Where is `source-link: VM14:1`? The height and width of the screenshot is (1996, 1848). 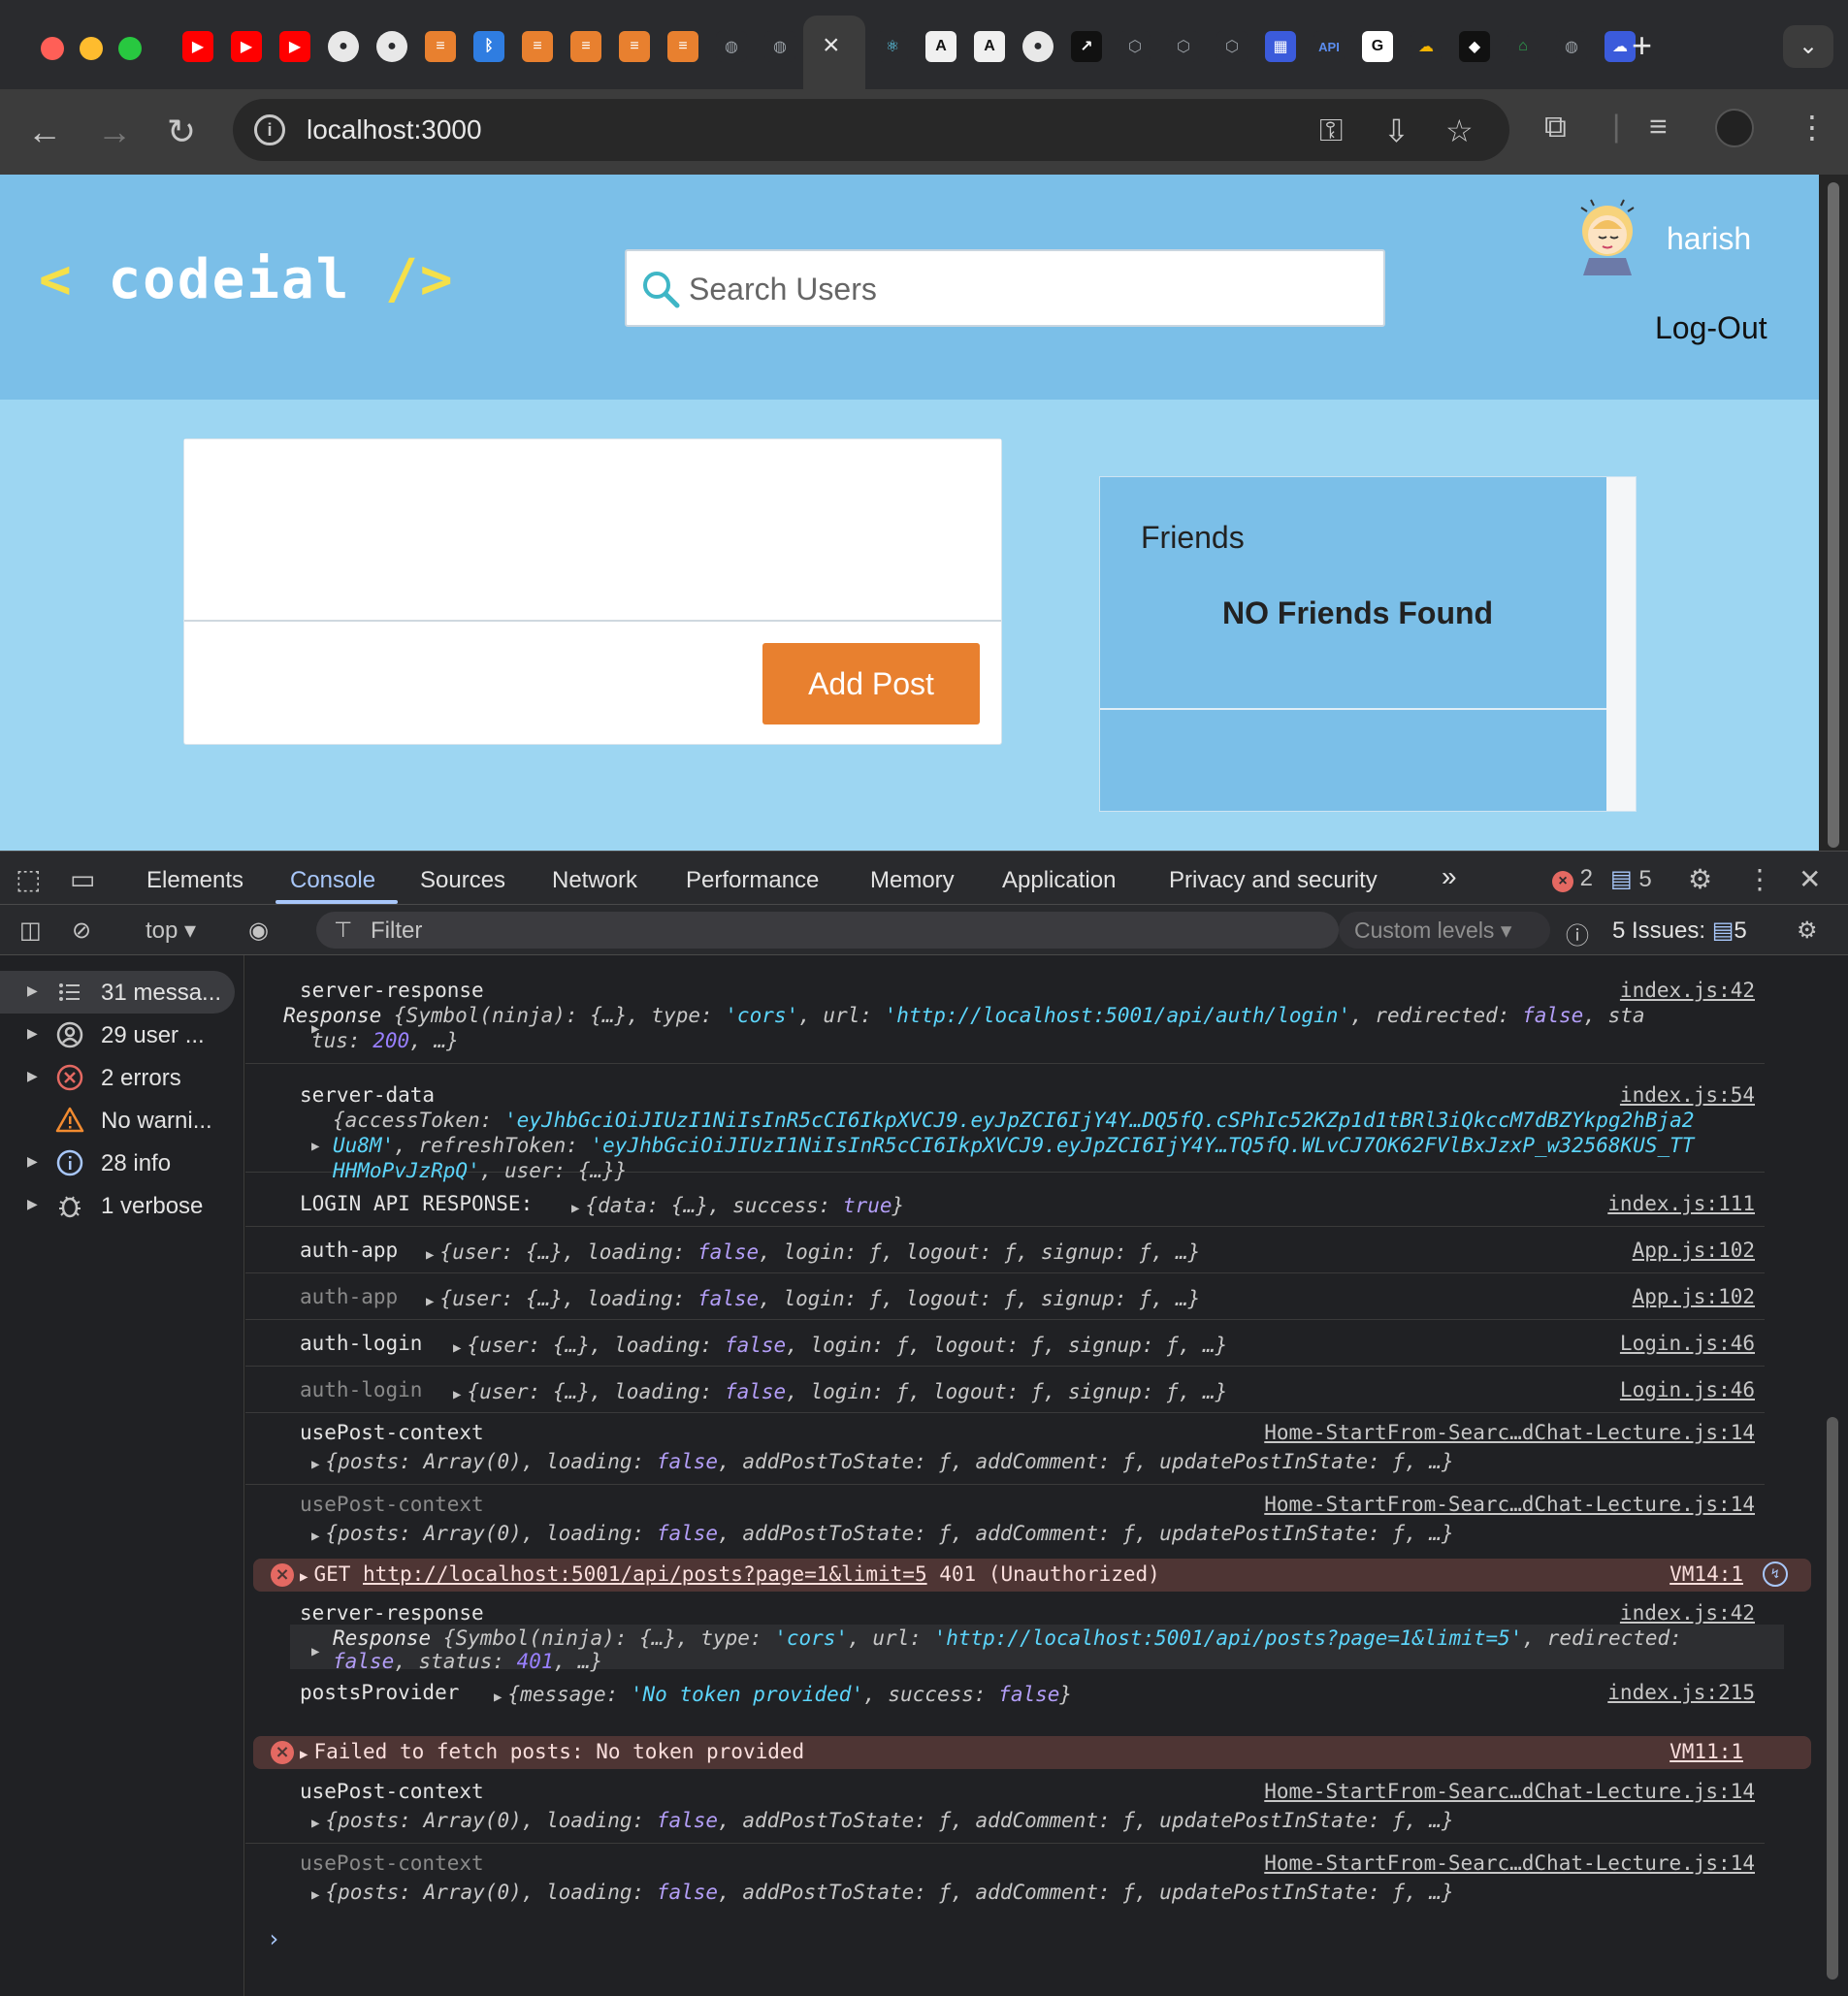
source-link: VM14:1 is located at coordinates (1707, 1574).